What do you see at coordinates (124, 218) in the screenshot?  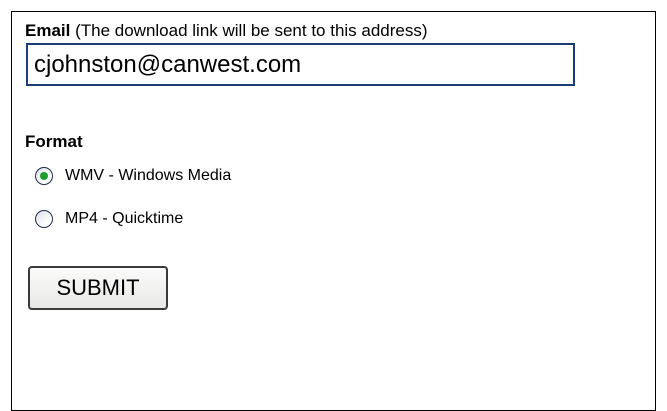 I see `format-option-mp4-label: MP4 - Quicktime` at bounding box center [124, 218].